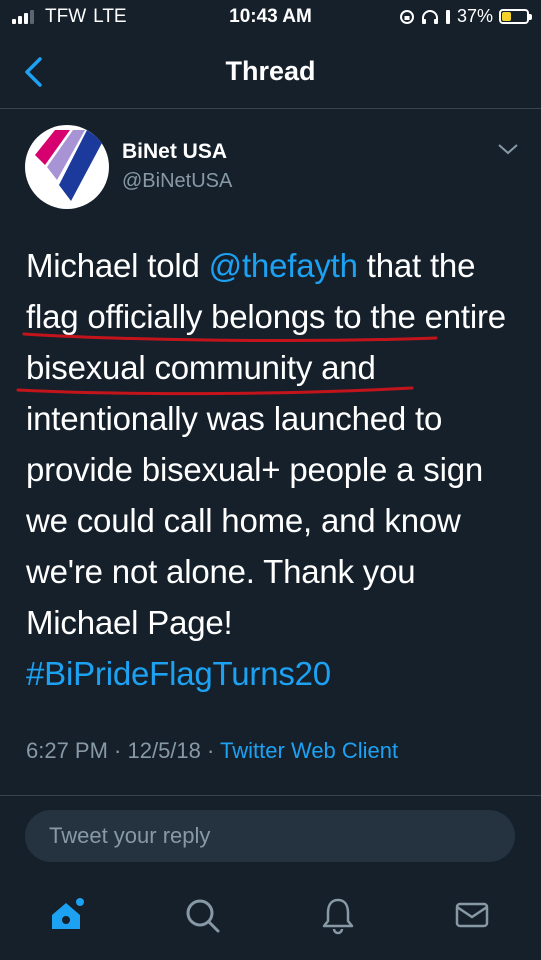  Describe the element at coordinates (506, 16) in the screenshot. I see `battery-fill` at that location.